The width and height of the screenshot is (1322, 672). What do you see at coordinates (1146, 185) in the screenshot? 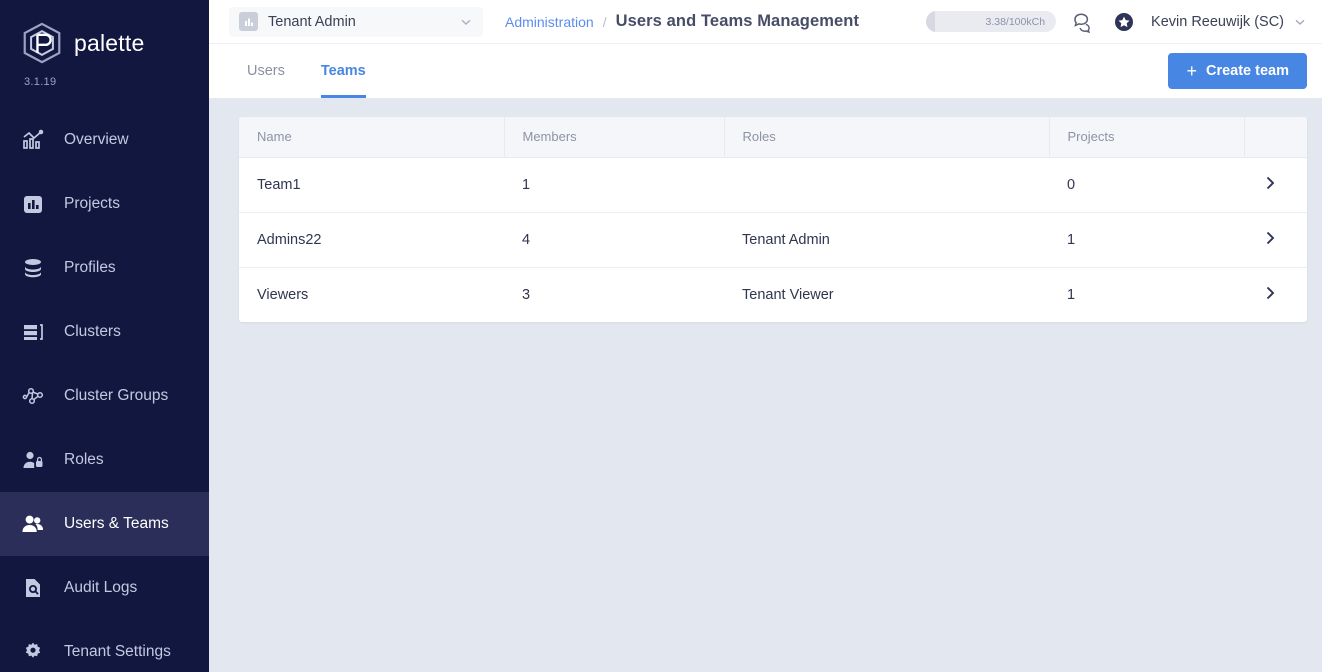
I see `cell-projects: 0` at bounding box center [1146, 185].